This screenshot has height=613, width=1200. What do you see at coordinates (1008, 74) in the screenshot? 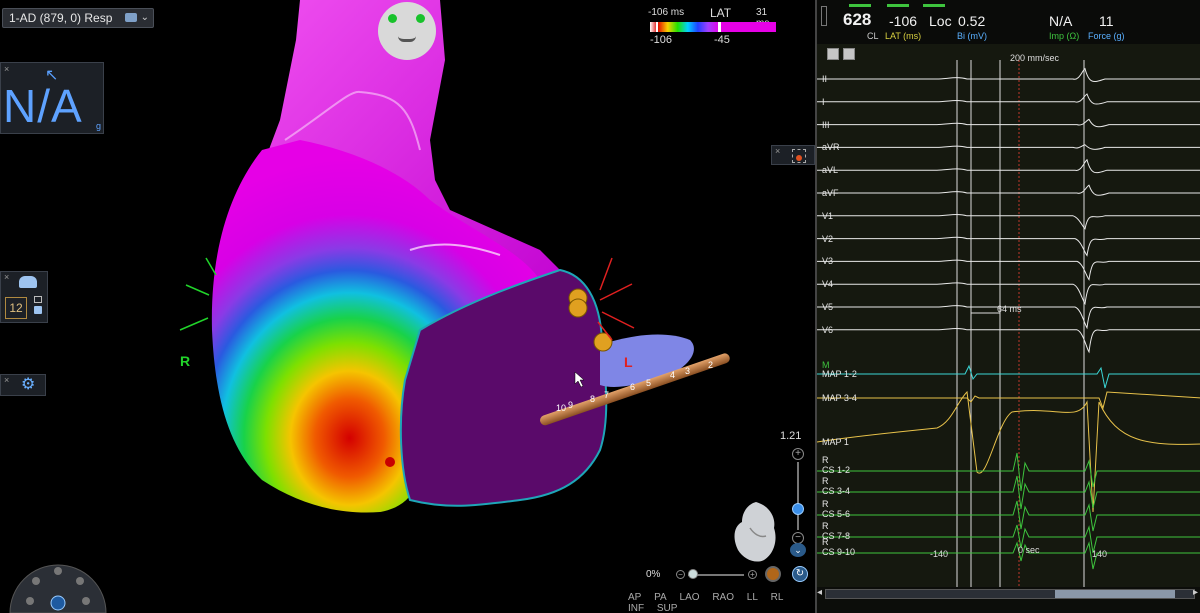
I see `ecg-trace-ii` at bounding box center [1008, 74].